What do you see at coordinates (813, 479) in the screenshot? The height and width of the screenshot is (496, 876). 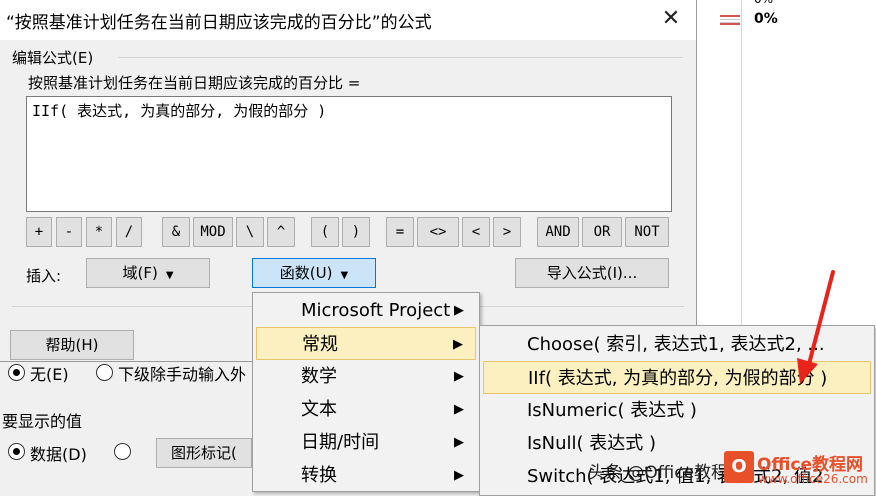 I see `watermark-url: www.office26.com` at bounding box center [813, 479].